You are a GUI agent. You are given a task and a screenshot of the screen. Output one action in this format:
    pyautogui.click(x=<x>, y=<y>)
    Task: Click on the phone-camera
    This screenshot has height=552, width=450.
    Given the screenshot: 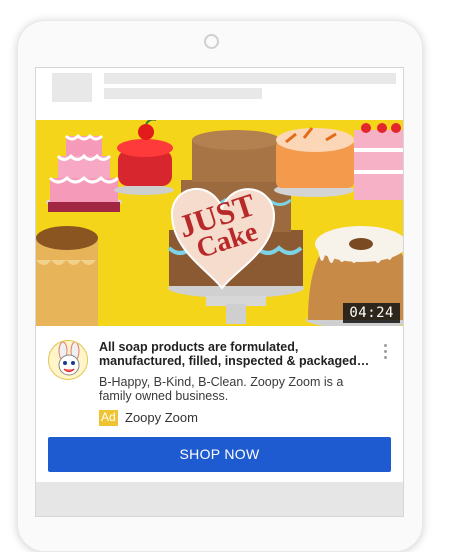 What is the action you would take?
    pyautogui.click(x=211, y=41)
    